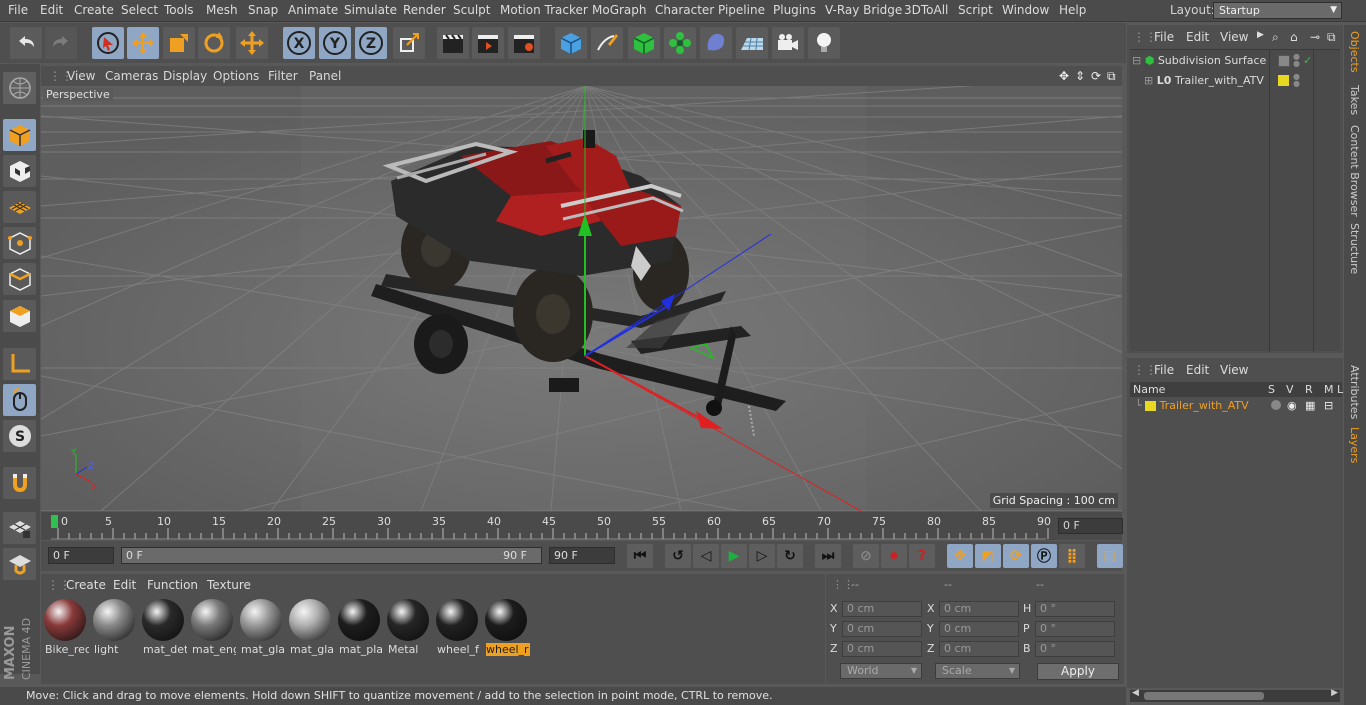  Describe the element at coordinates (1149, 389) in the screenshot. I see `column-name: Name` at that location.